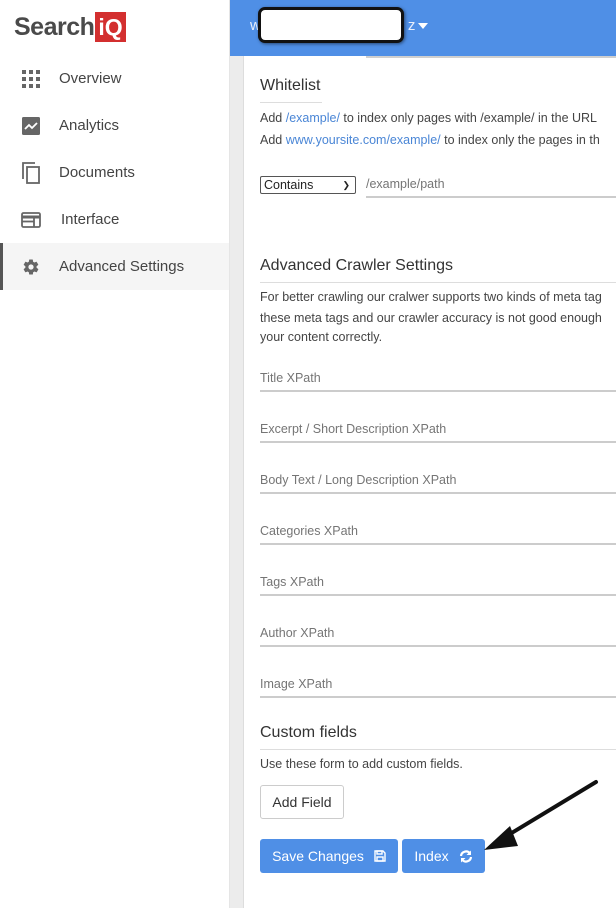  I want to click on sidebar-item-analytics: Analytics, so click(114, 125).